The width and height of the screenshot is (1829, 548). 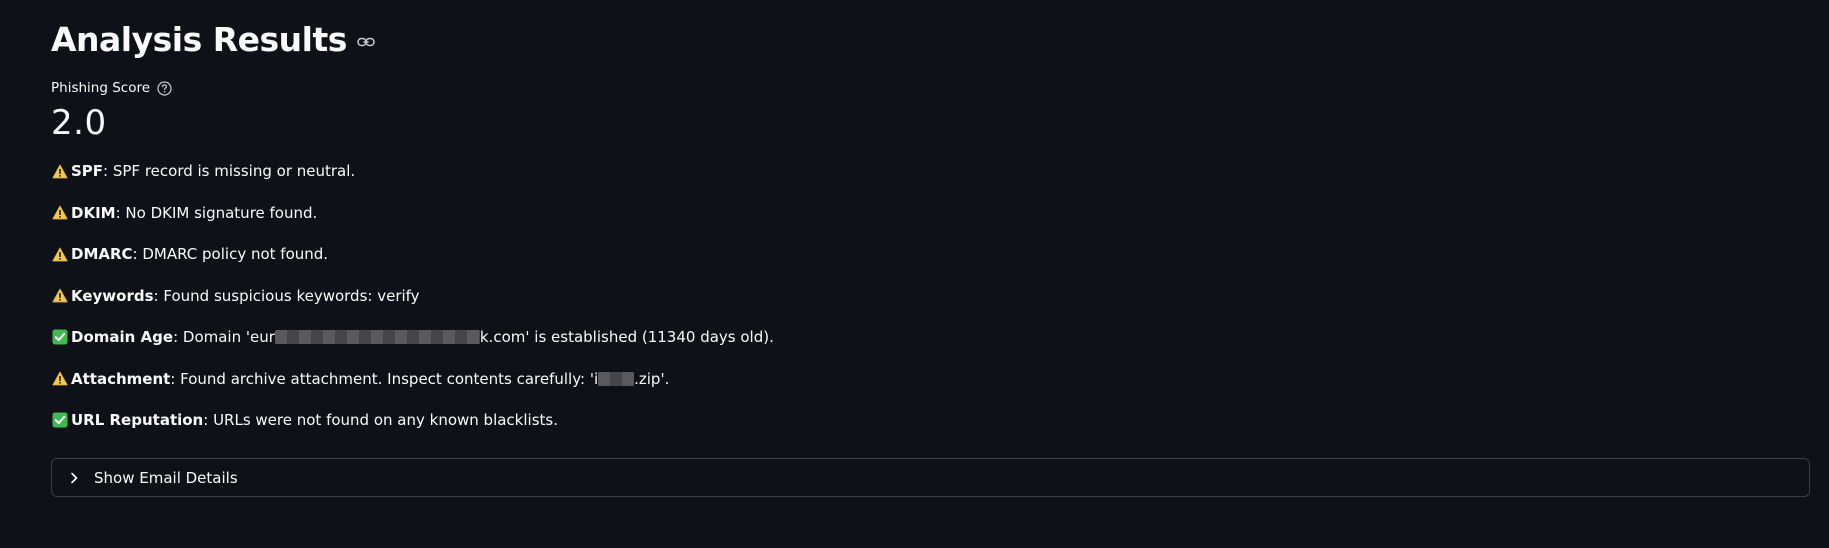 I want to click on check-text: : SPF record is missing or neutral., so click(x=229, y=171).